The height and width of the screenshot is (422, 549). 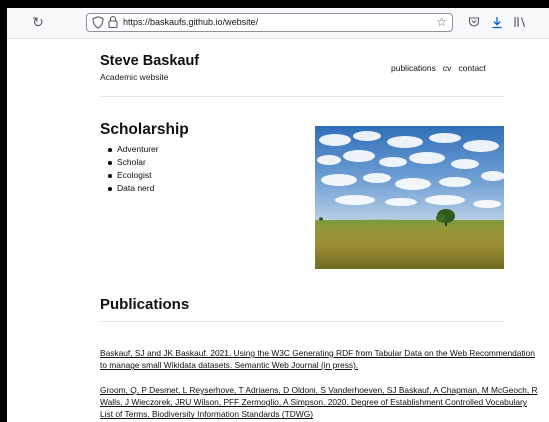 What do you see at coordinates (38, 22) in the screenshot?
I see `reload-icon: ↻` at bounding box center [38, 22].